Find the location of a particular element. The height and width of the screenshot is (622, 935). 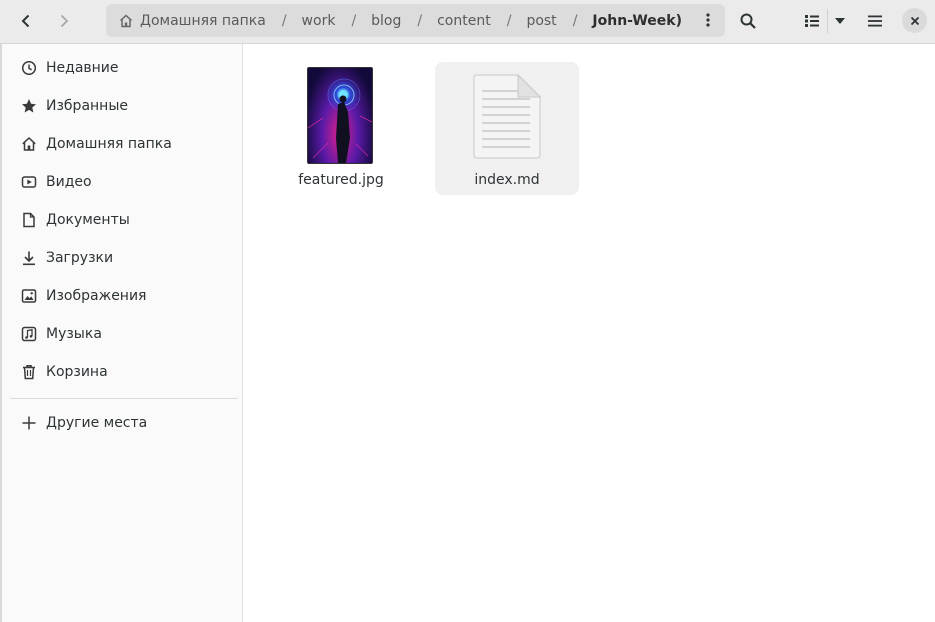

file-item: index.md is located at coordinates (507, 128).